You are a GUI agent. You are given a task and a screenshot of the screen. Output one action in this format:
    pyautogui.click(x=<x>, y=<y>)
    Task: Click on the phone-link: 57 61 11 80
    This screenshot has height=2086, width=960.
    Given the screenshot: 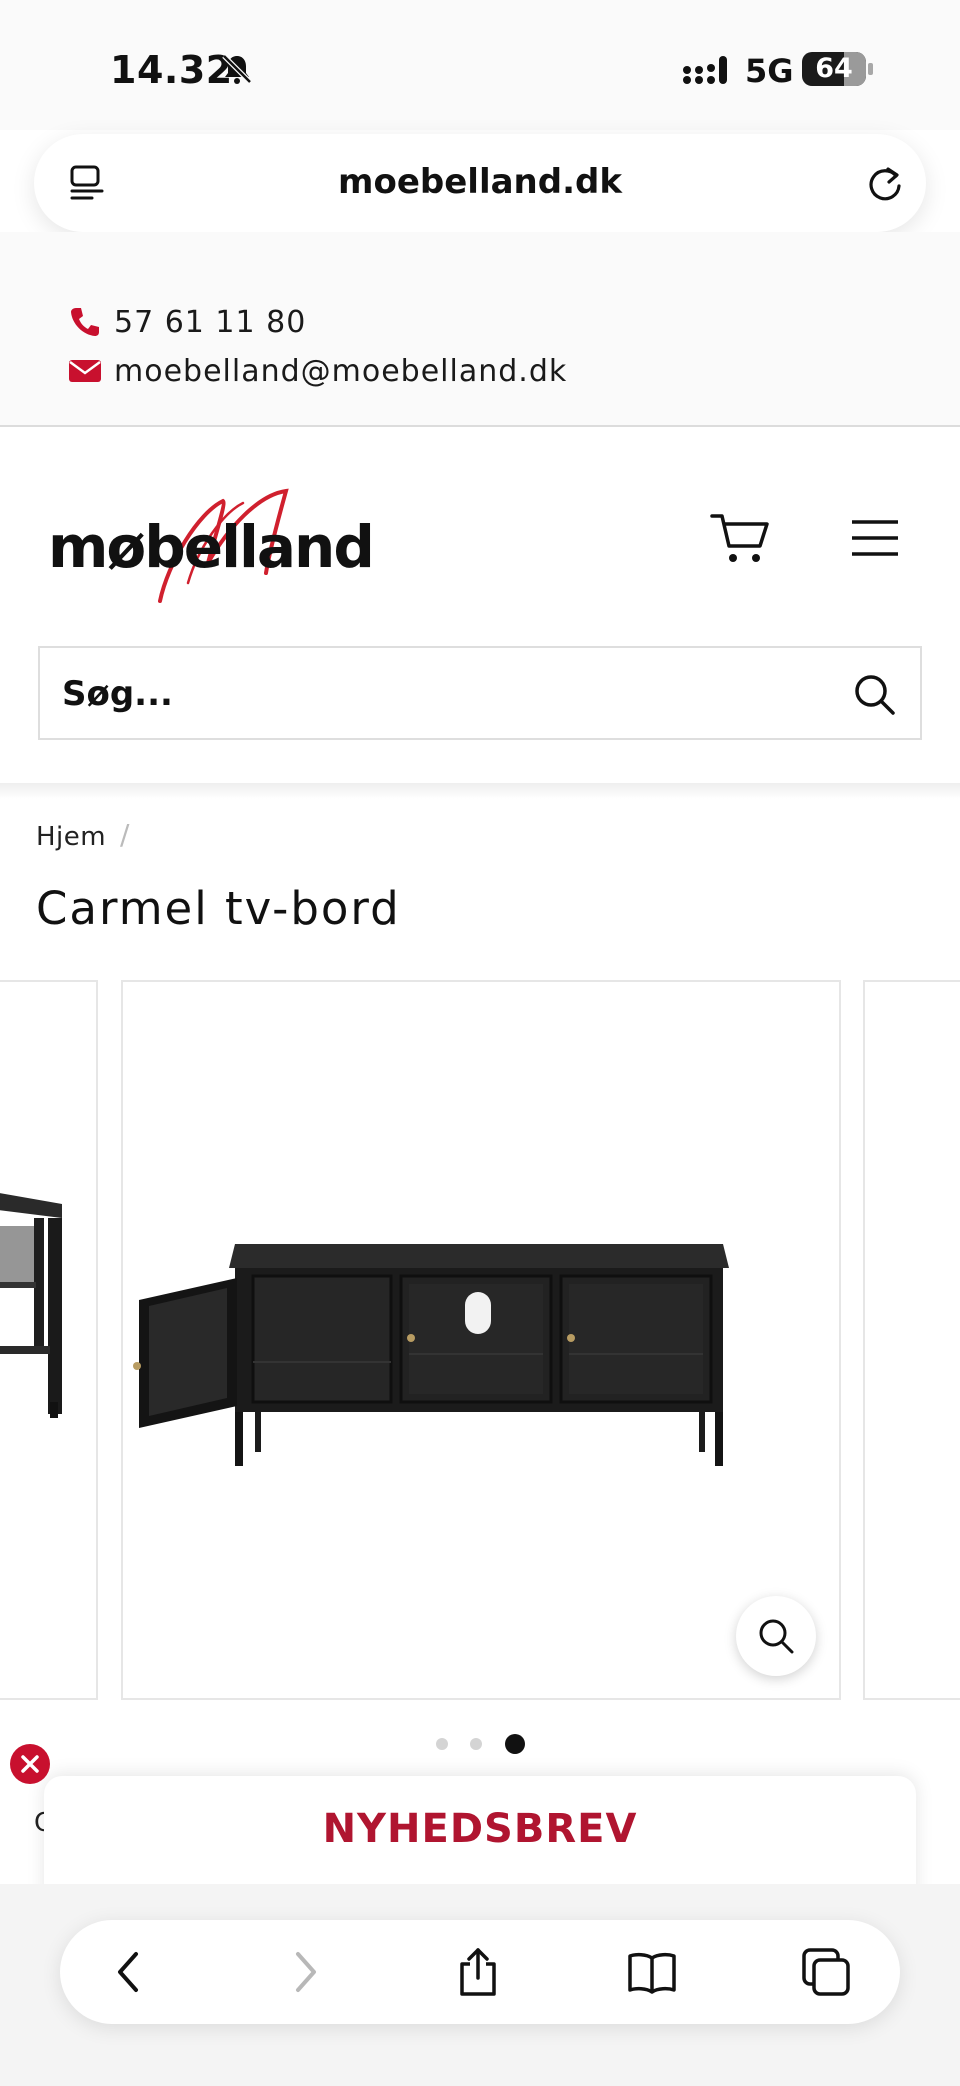 What is the action you would take?
    pyautogui.click(x=187, y=322)
    